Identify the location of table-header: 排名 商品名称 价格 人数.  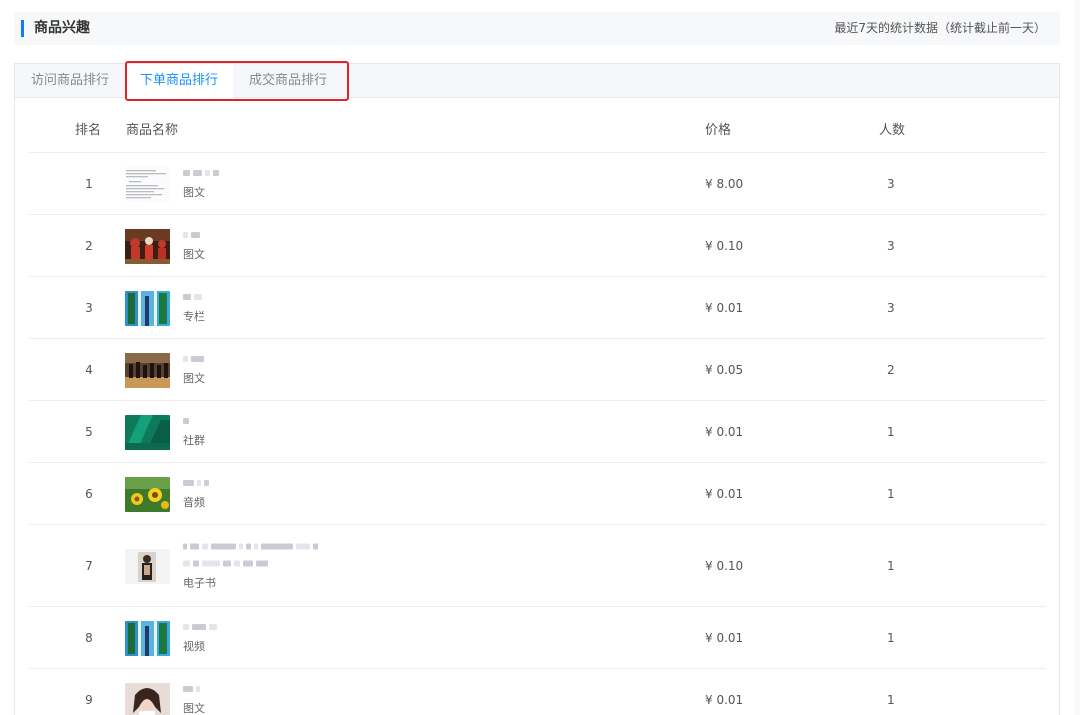
(537, 126).